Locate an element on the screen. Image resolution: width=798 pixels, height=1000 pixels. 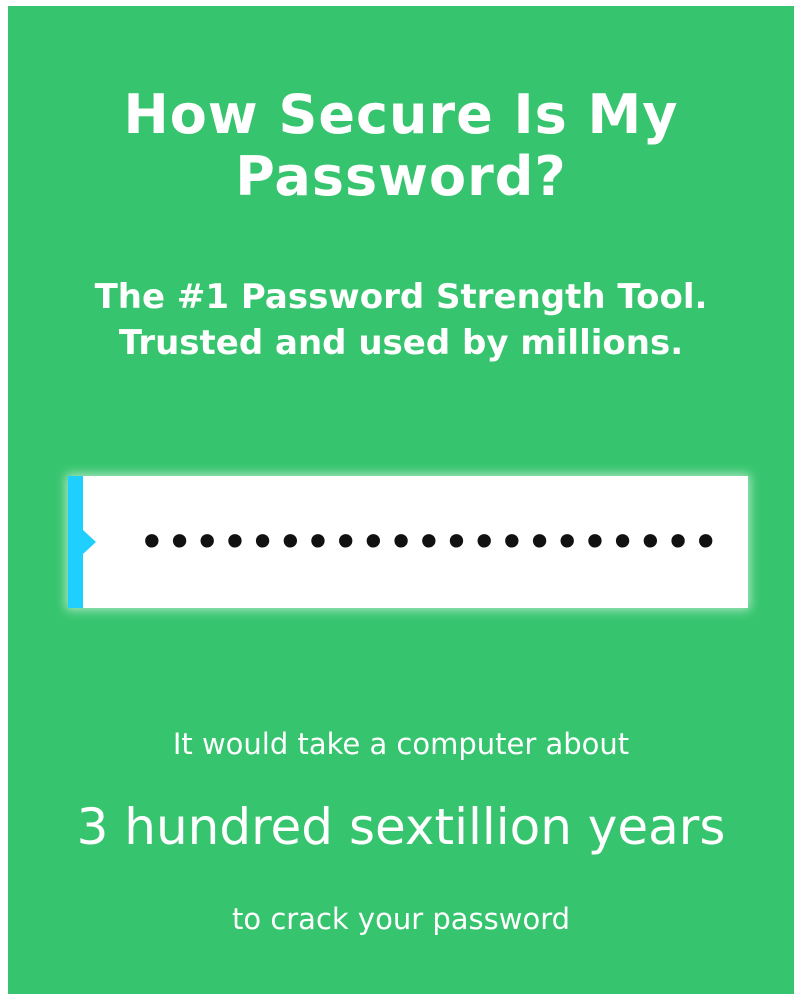
focus-indicator-strip is located at coordinates (75, 542).